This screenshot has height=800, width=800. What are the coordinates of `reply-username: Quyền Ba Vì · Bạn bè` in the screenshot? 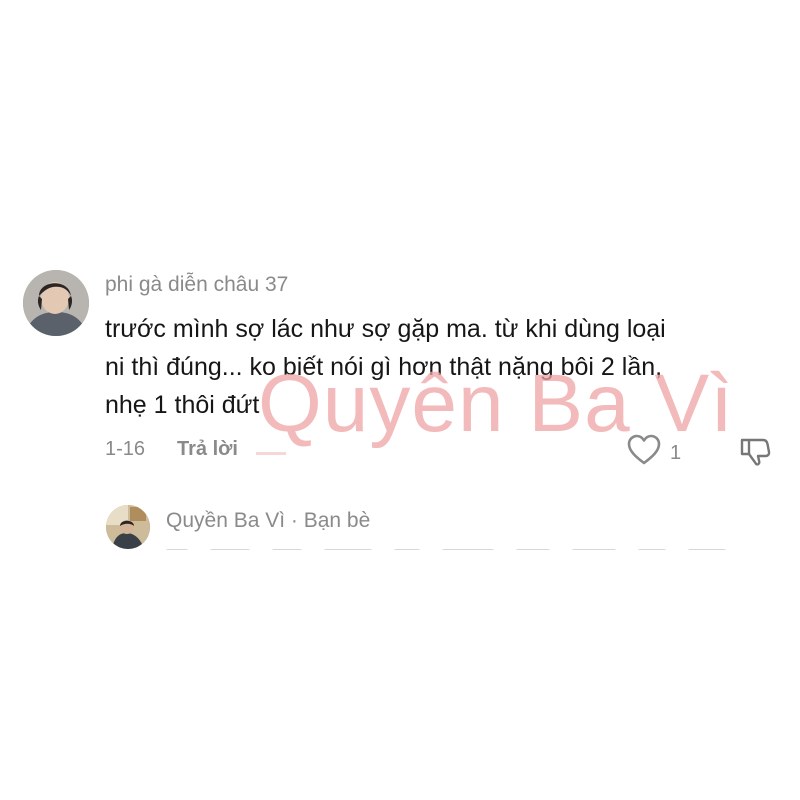 It's located at (268, 521).